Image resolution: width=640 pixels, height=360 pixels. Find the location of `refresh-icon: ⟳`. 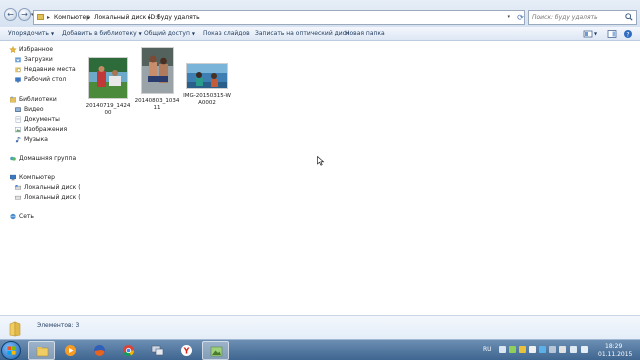

refresh-icon: ⟳ is located at coordinates (520, 17).